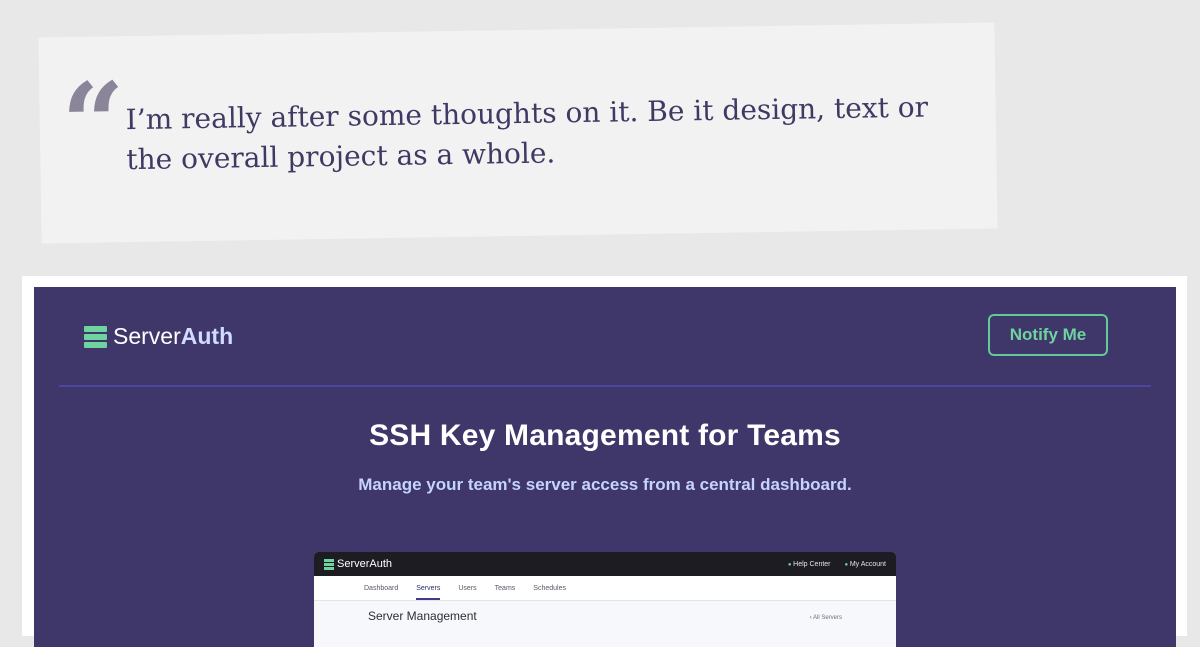  I want to click on brand-name: ServerAuth, so click(173, 336).